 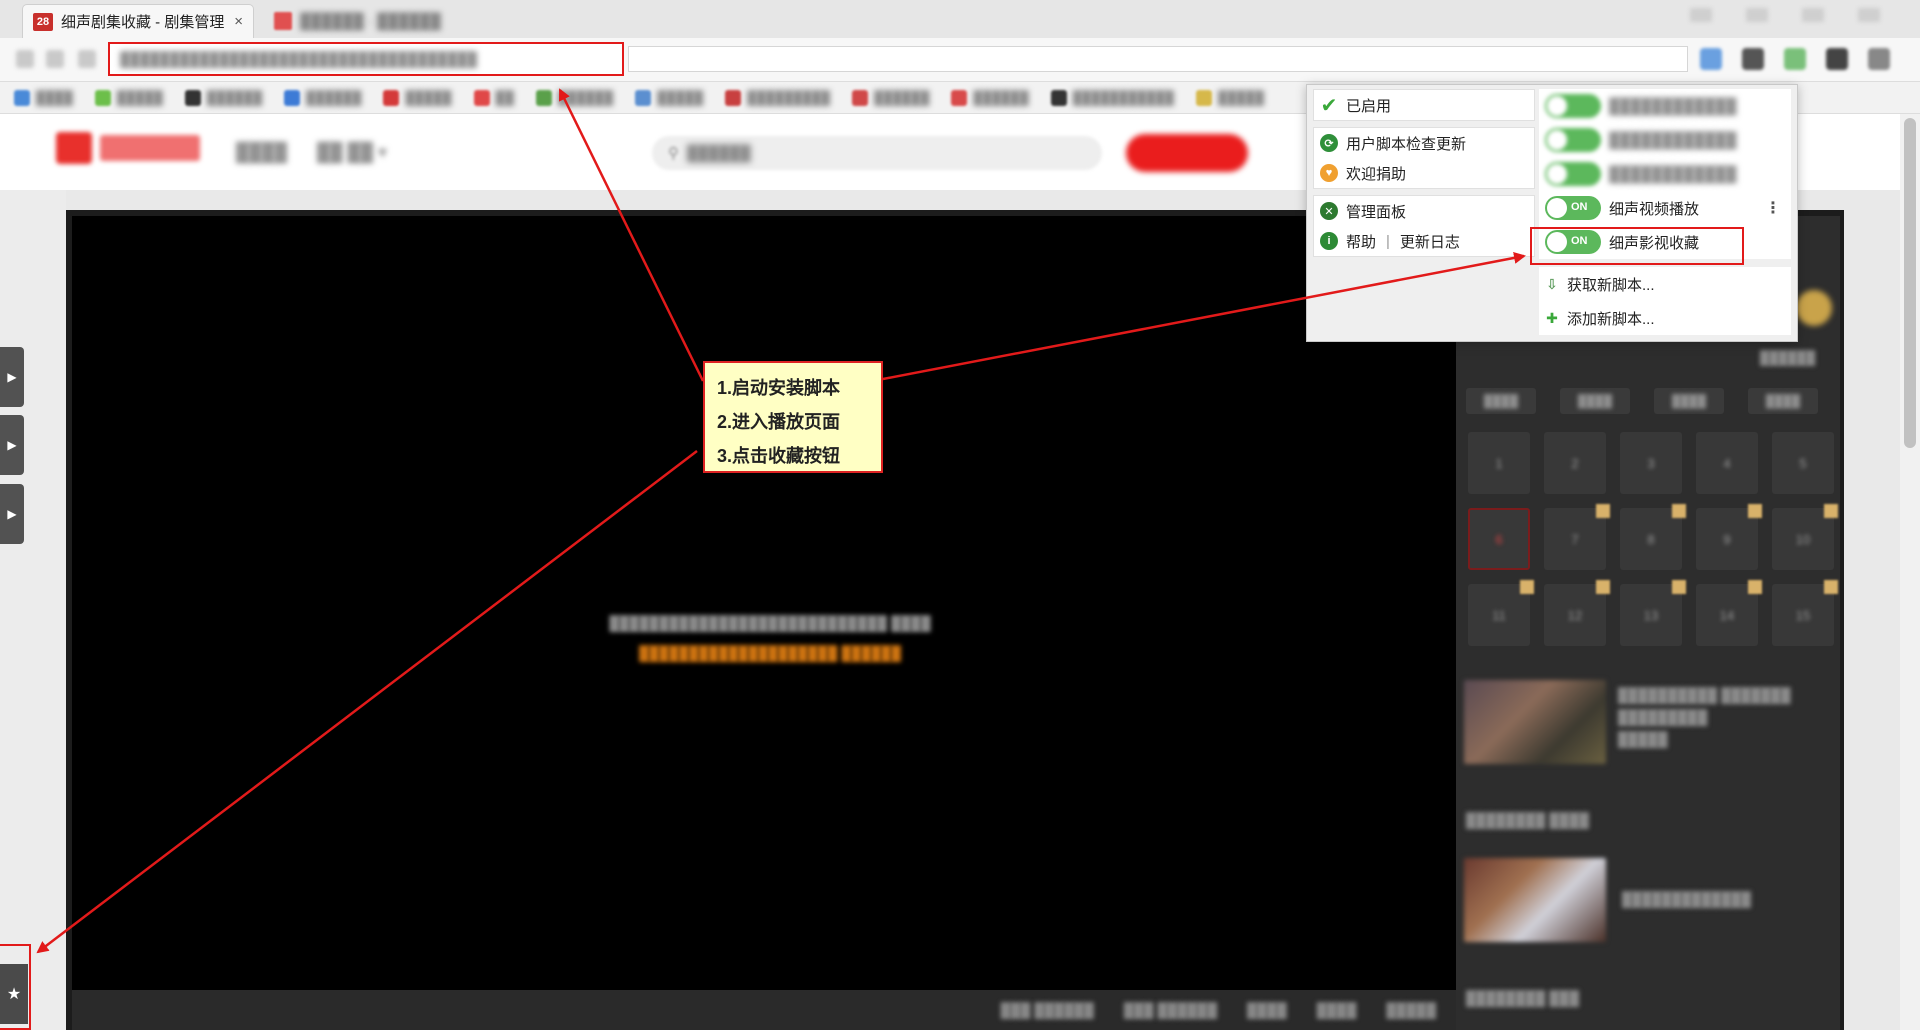 What do you see at coordinates (1430, 241) in the screenshot?
I see `changelog-label: 更新日志` at bounding box center [1430, 241].